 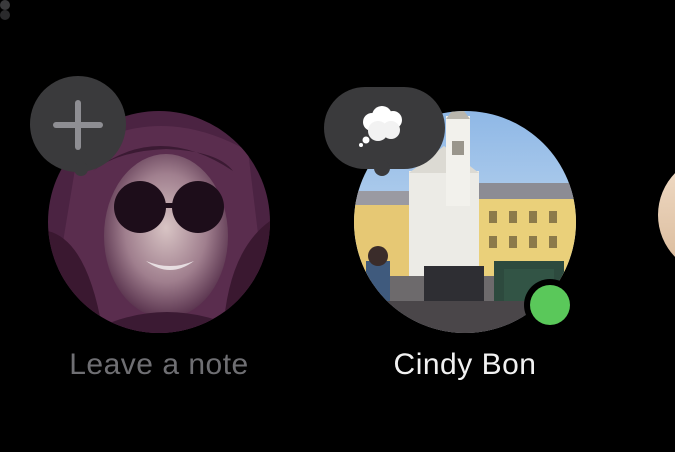 I want to click on contact-name-label: Cindy Bon, so click(x=465, y=364).